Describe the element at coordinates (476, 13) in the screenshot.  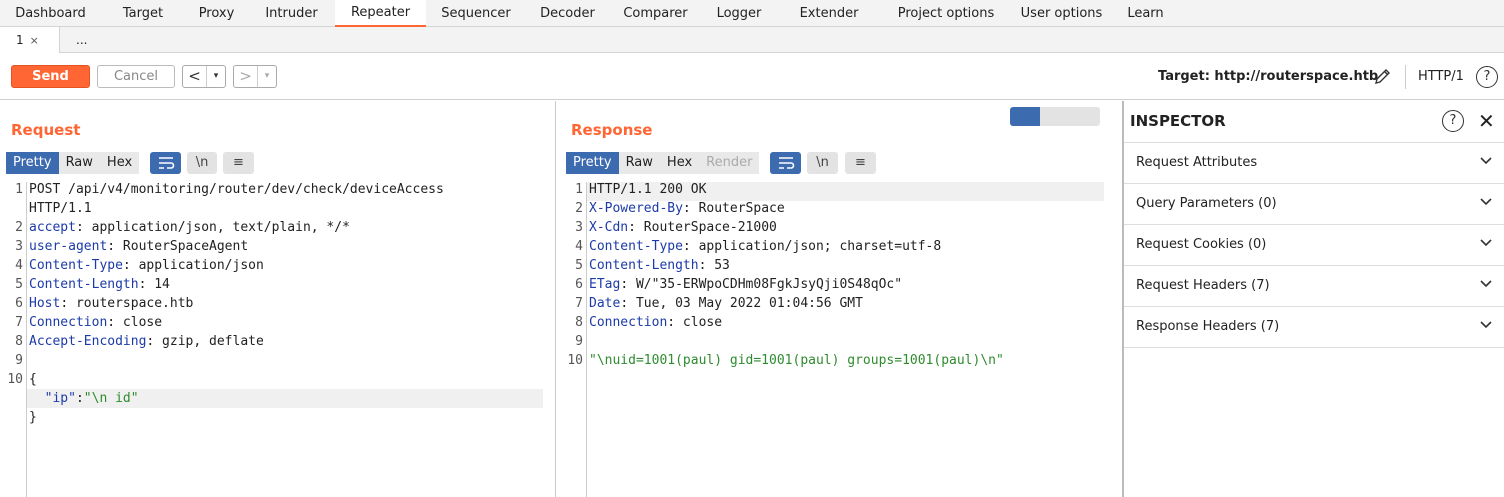
I see `nav-tab-sequencer: Sequencer` at that location.